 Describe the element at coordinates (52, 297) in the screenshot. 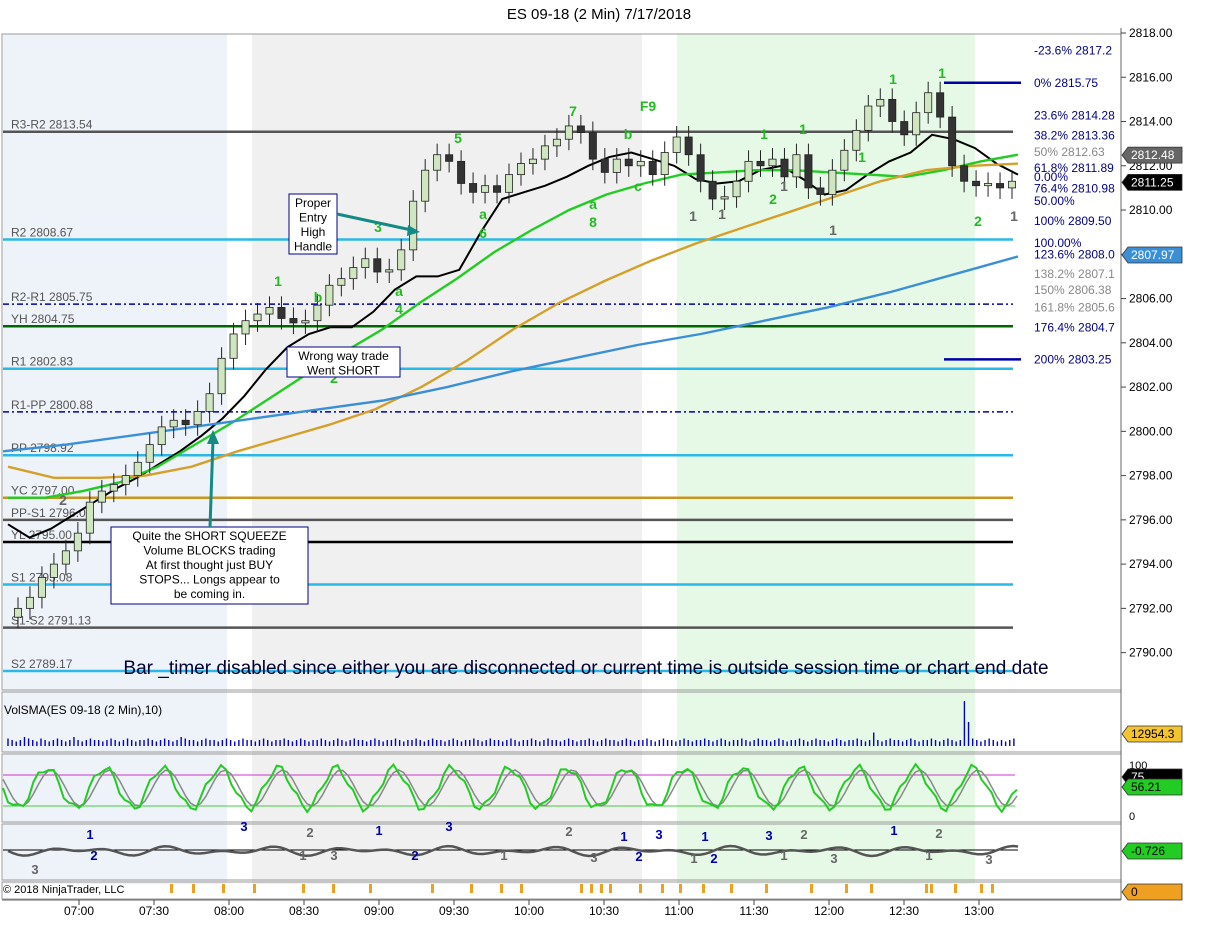

I see `pivot-level-label: R2-R1 2805.75` at that location.